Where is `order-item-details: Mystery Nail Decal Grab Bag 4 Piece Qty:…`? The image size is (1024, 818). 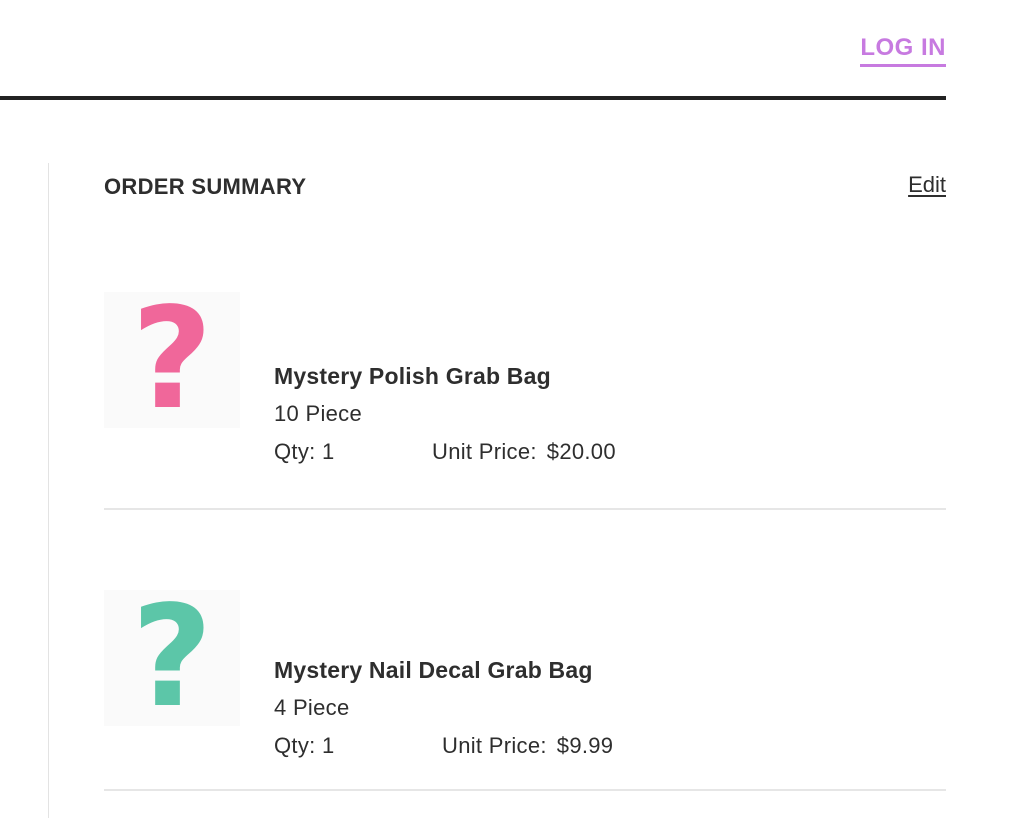 order-item-details: Mystery Nail Decal Grab Bag 4 Piece Qty:… is located at coordinates (443, 708).